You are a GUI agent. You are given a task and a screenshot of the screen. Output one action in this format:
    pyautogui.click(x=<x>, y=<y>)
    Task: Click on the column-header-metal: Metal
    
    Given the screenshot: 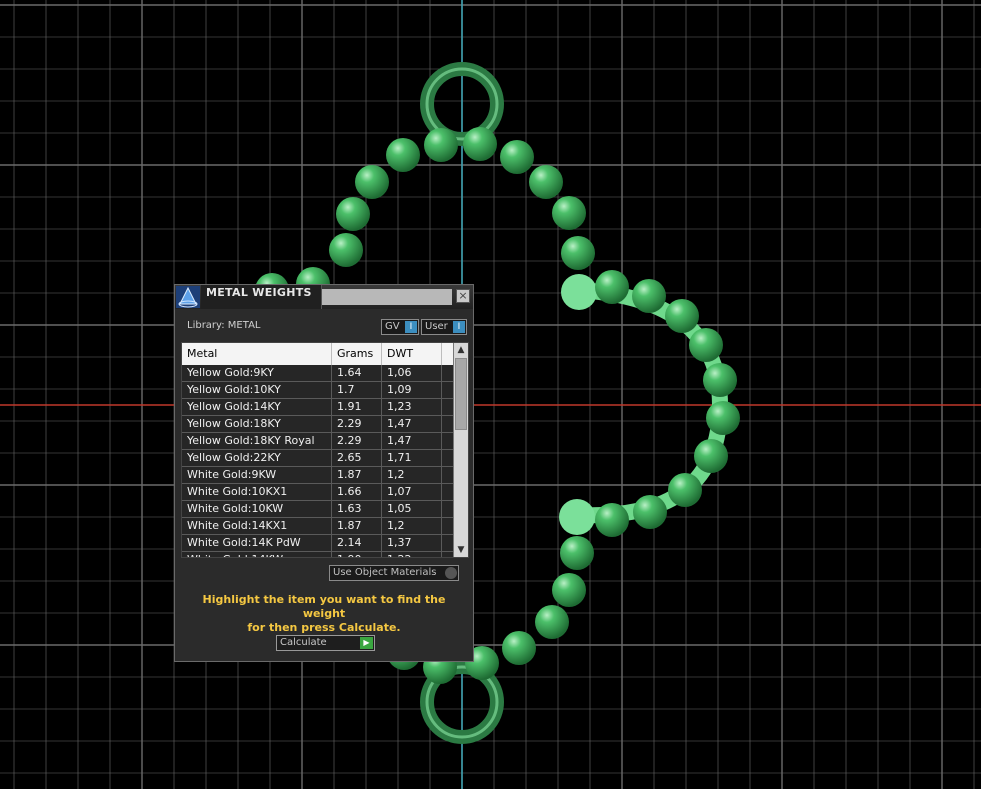 What is the action you would take?
    pyautogui.click(x=257, y=354)
    